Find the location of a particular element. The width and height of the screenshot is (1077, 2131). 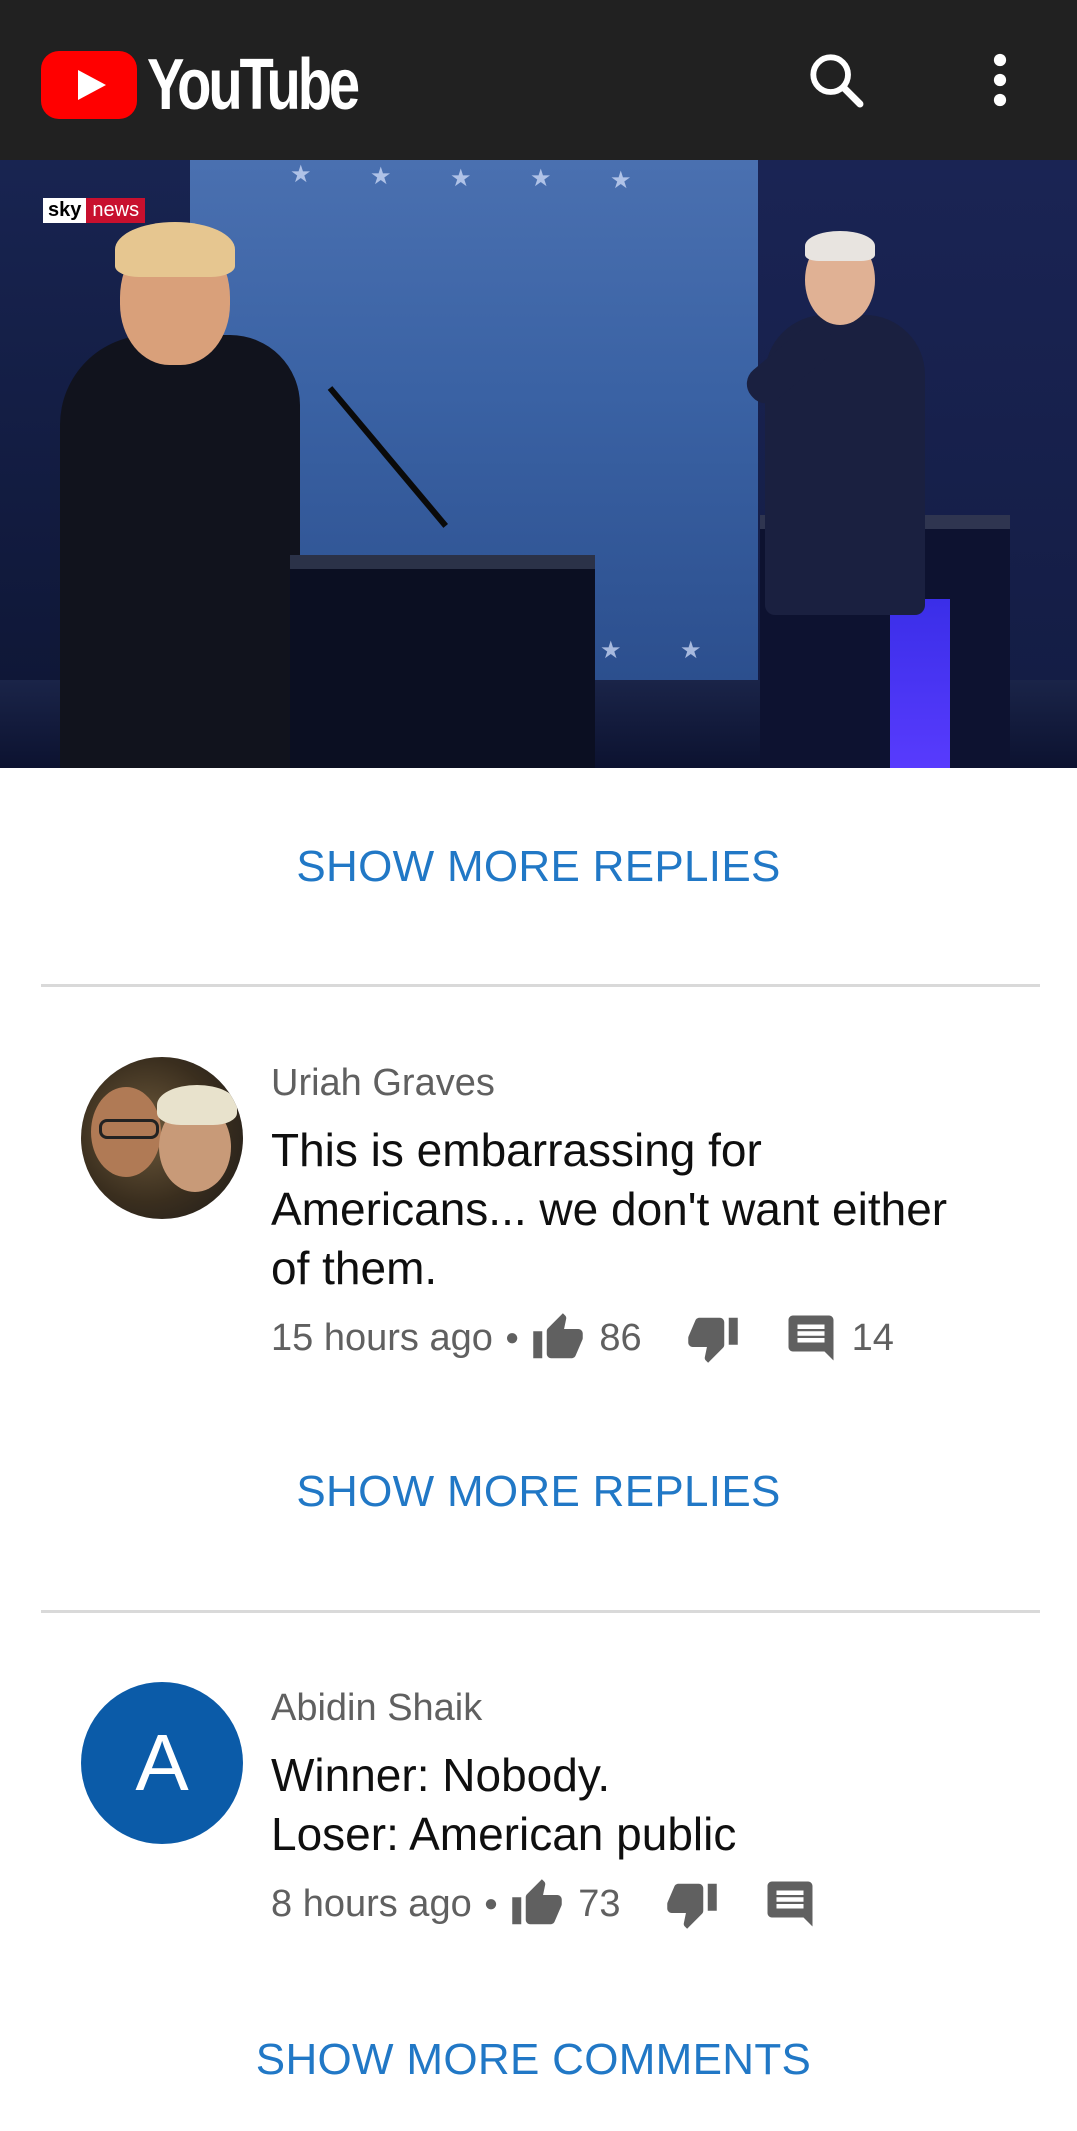

top-app-bar: YouTube is located at coordinates (538, 80).